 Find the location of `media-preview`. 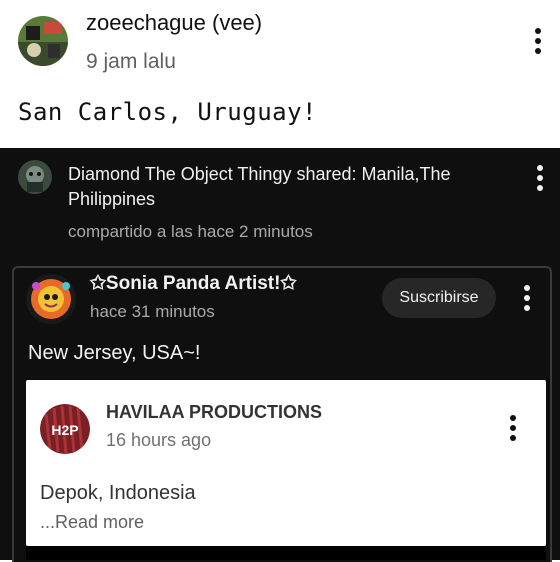

media-preview is located at coordinates (286, 553).